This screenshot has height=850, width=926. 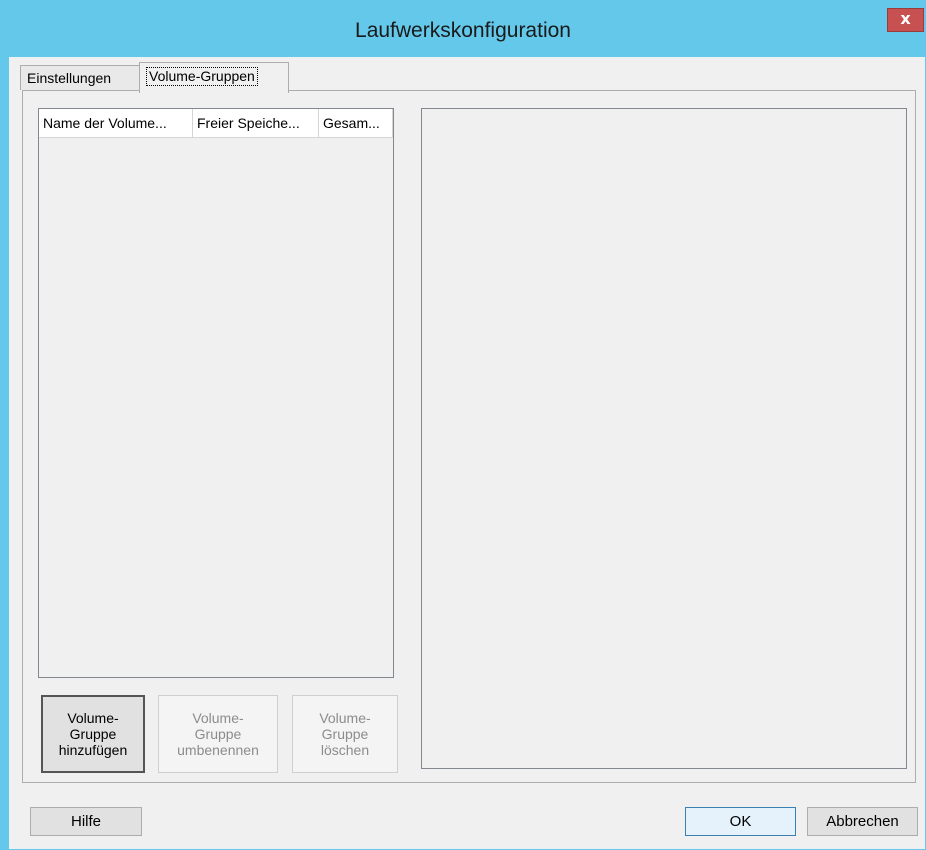 I want to click on tab-einstellungen: Einstellungen, so click(x=80, y=77).